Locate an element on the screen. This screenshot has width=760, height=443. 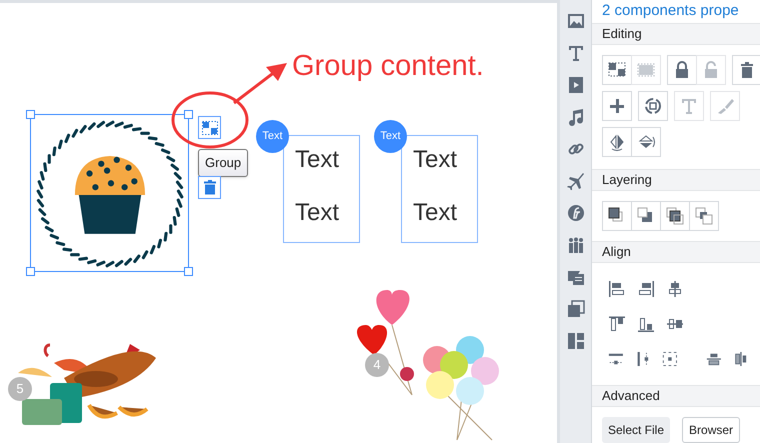
delete-button is located at coordinates (209, 187).